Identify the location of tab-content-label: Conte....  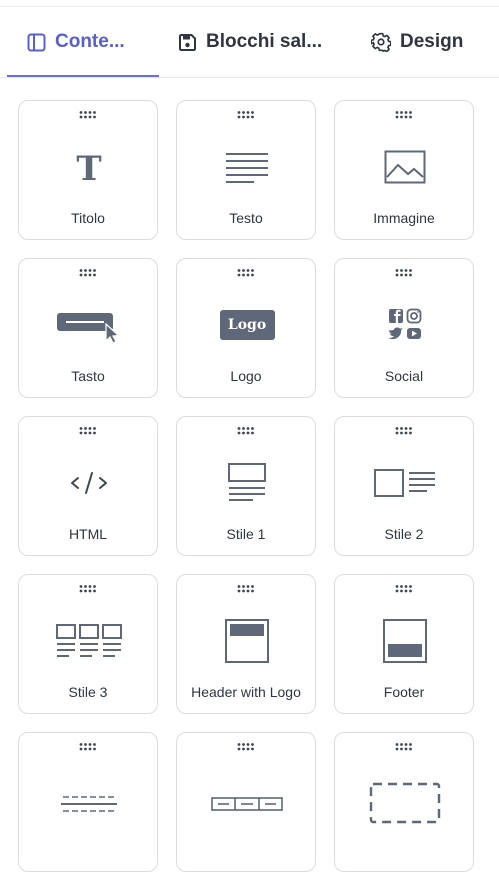
(90, 41).